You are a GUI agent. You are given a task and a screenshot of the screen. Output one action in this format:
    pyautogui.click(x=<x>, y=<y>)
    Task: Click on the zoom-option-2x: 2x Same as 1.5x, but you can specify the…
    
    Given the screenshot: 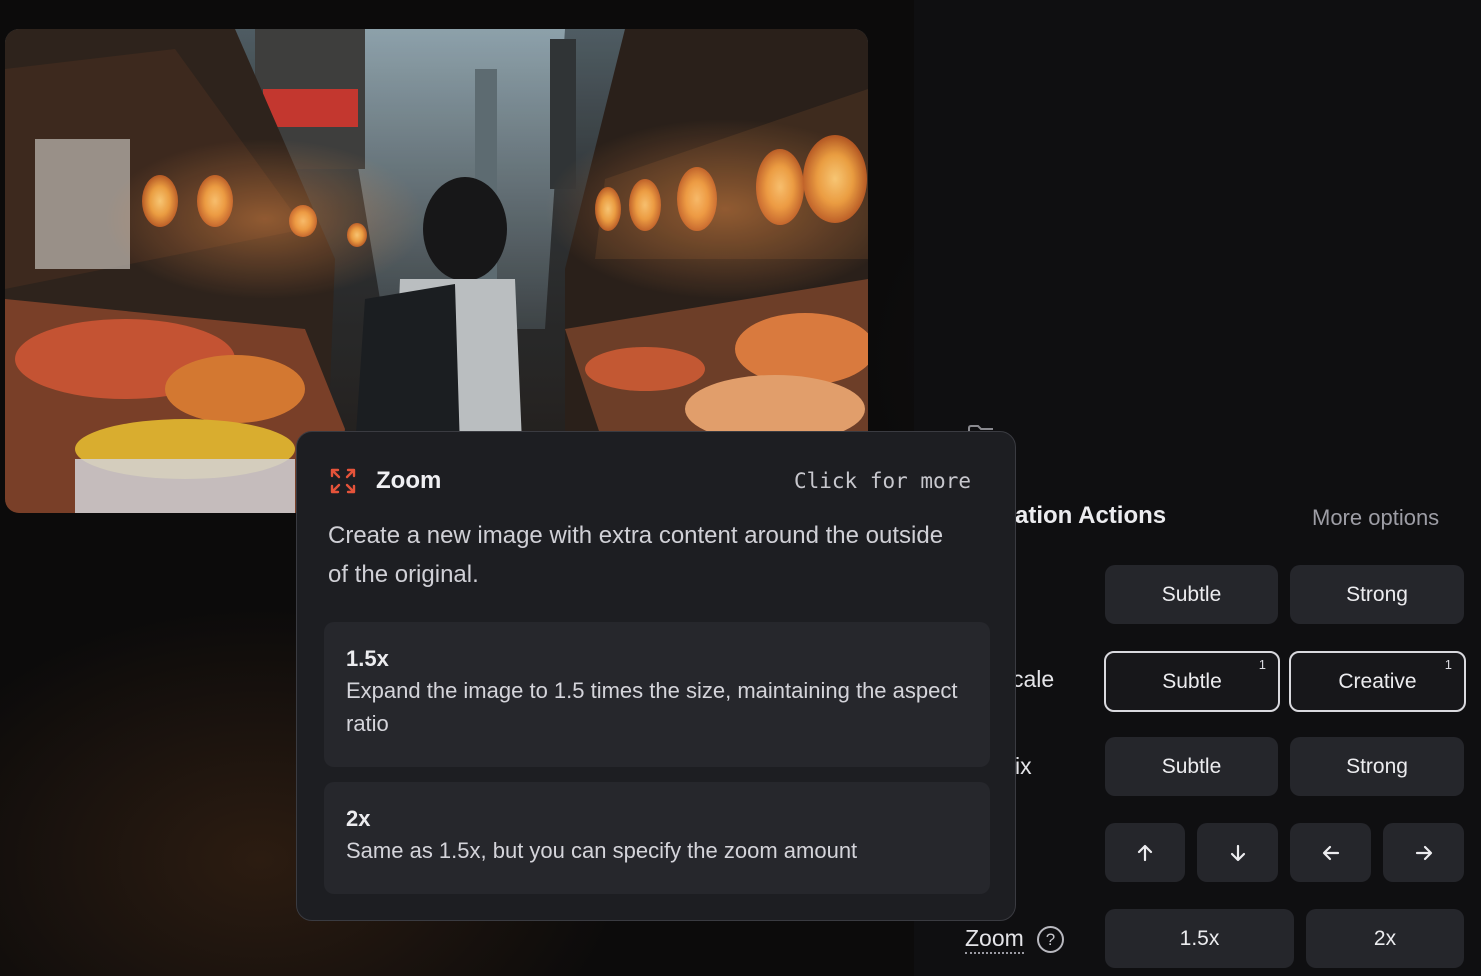 What is the action you would take?
    pyautogui.click(x=657, y=838)
    